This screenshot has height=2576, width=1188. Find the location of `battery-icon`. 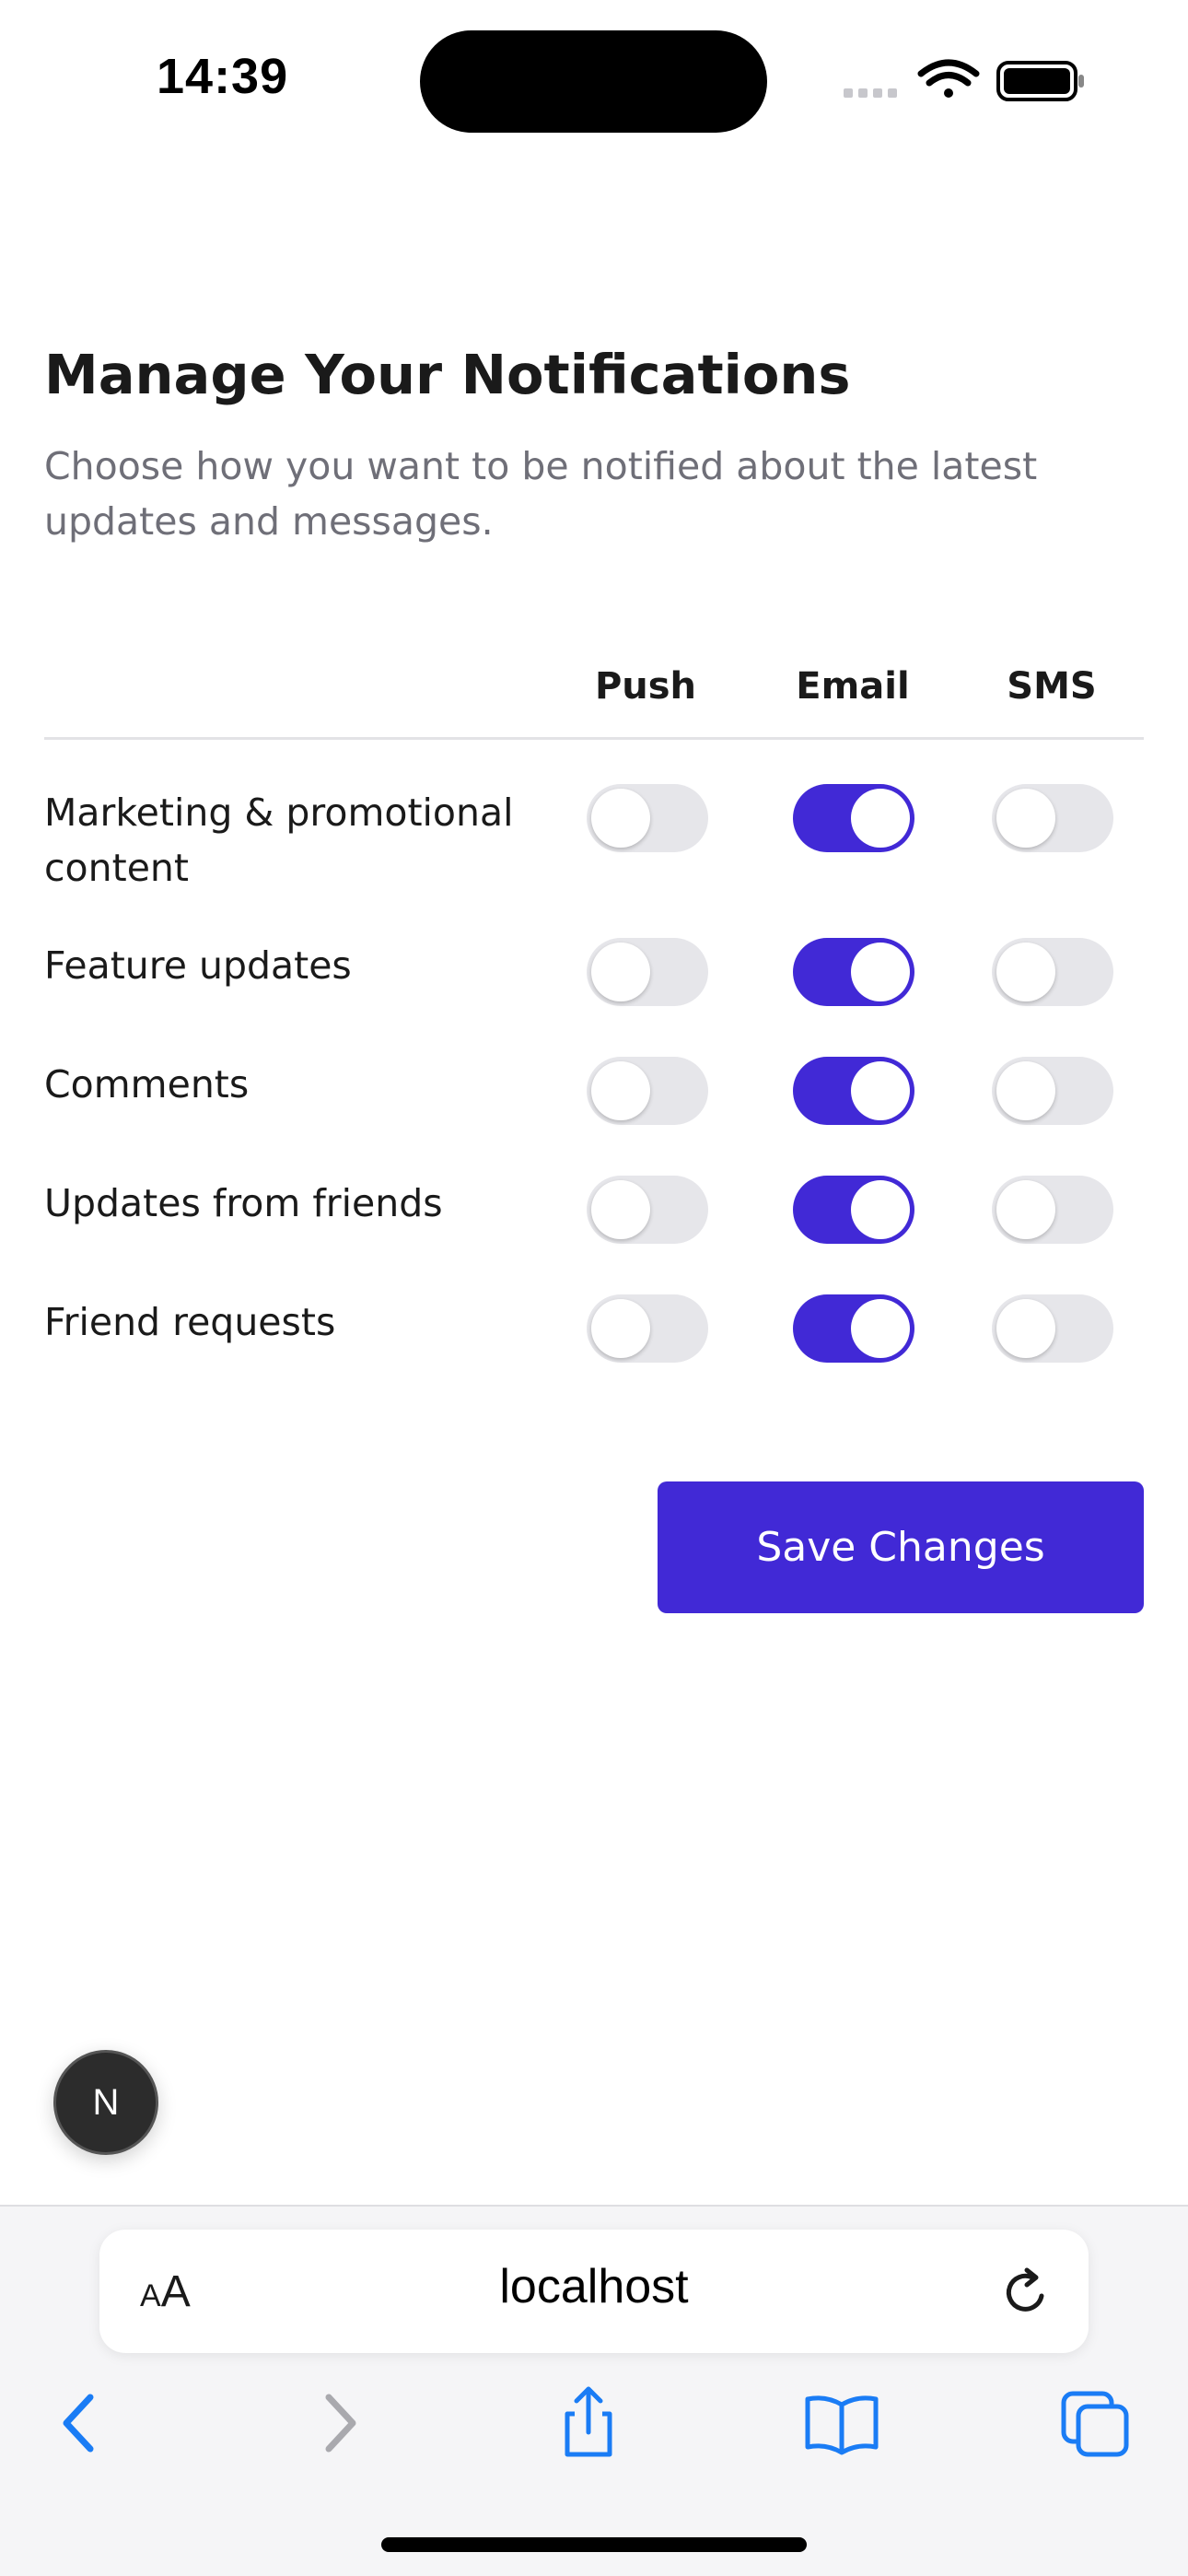

battery-icon is located at coordinates (1040, 81).